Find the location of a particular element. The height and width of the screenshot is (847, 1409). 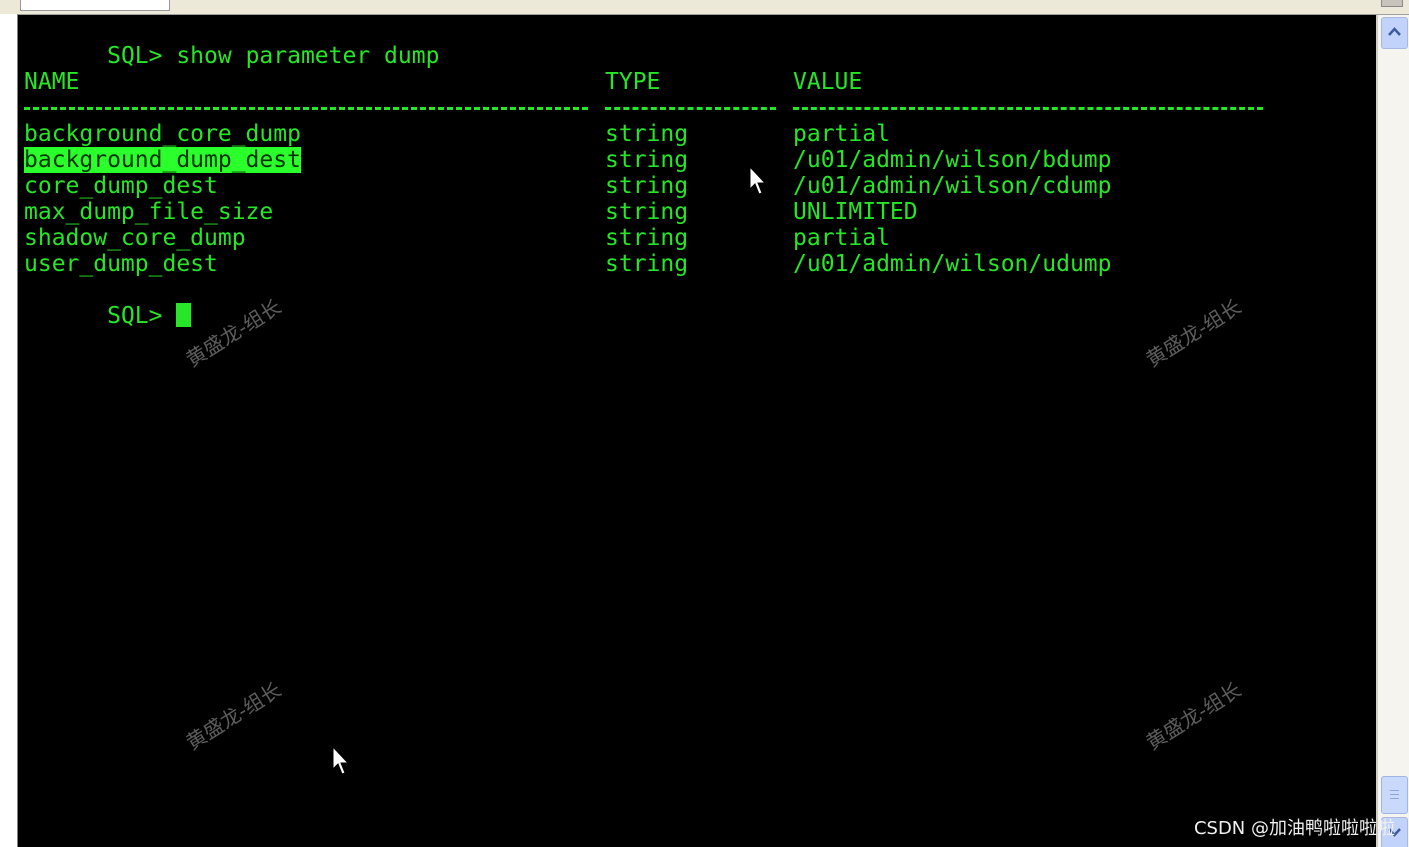

param-name: user_dump_dest is located at coordinates (121, 264).